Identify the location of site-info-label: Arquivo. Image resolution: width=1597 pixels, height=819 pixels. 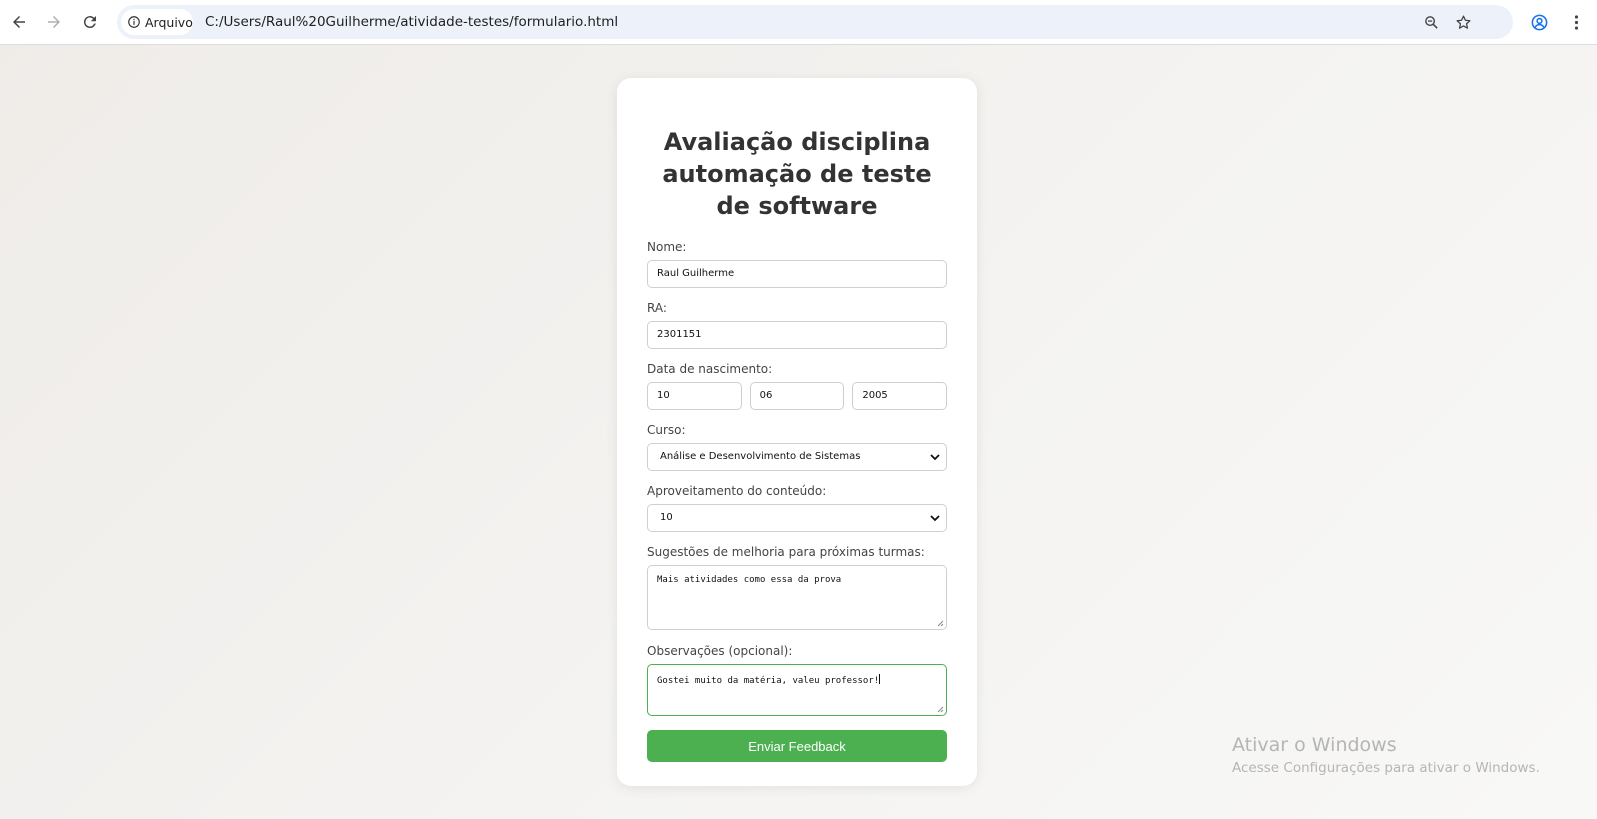
(169, 22).